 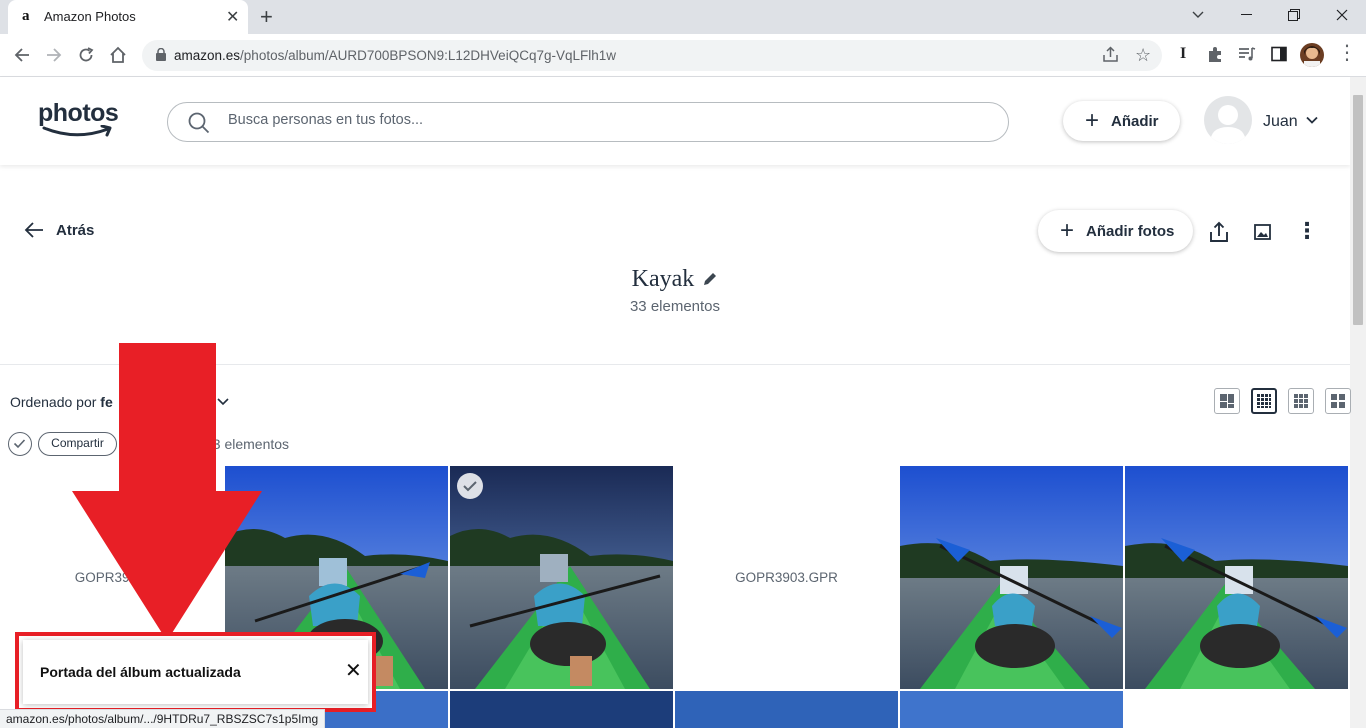 What do you see at coordinates (683, 17) in the screenshot?
I see `browser-tab-bar: a Amazon Photos ✕ +` at bounding box center [683, 17].